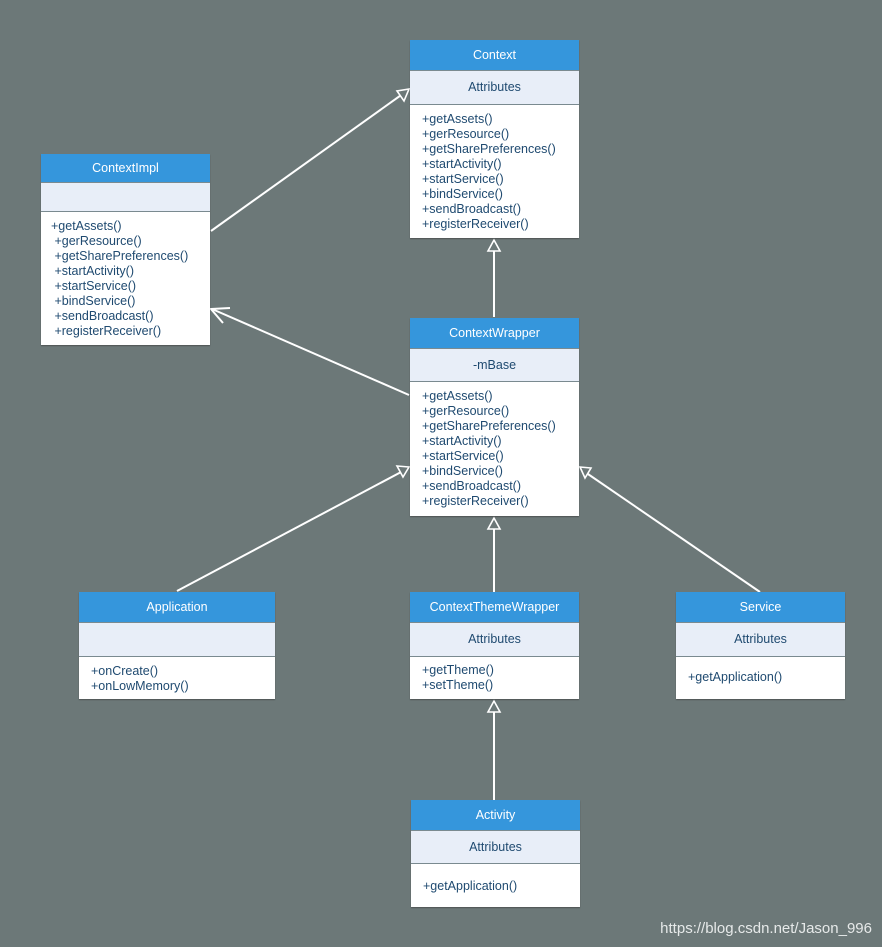 The width and height of the screenshot is (882, 947). I want to click on relation-application-contextwrapper, so click(293, 528).